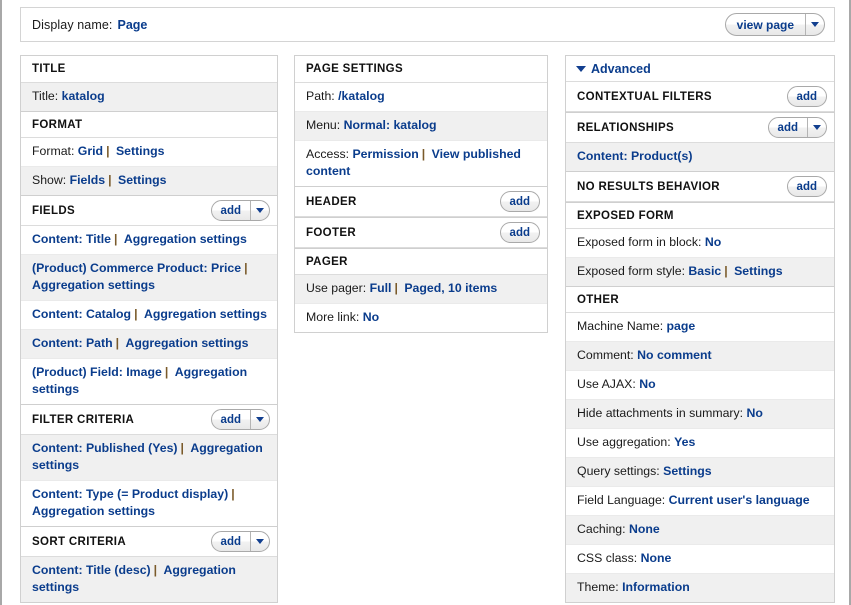 The image size is (851, 605). What do you see at coordinates (700, 588) in the screenshot?
I see `row-other-9: Theme: Information` at bounding box center [700, 588].